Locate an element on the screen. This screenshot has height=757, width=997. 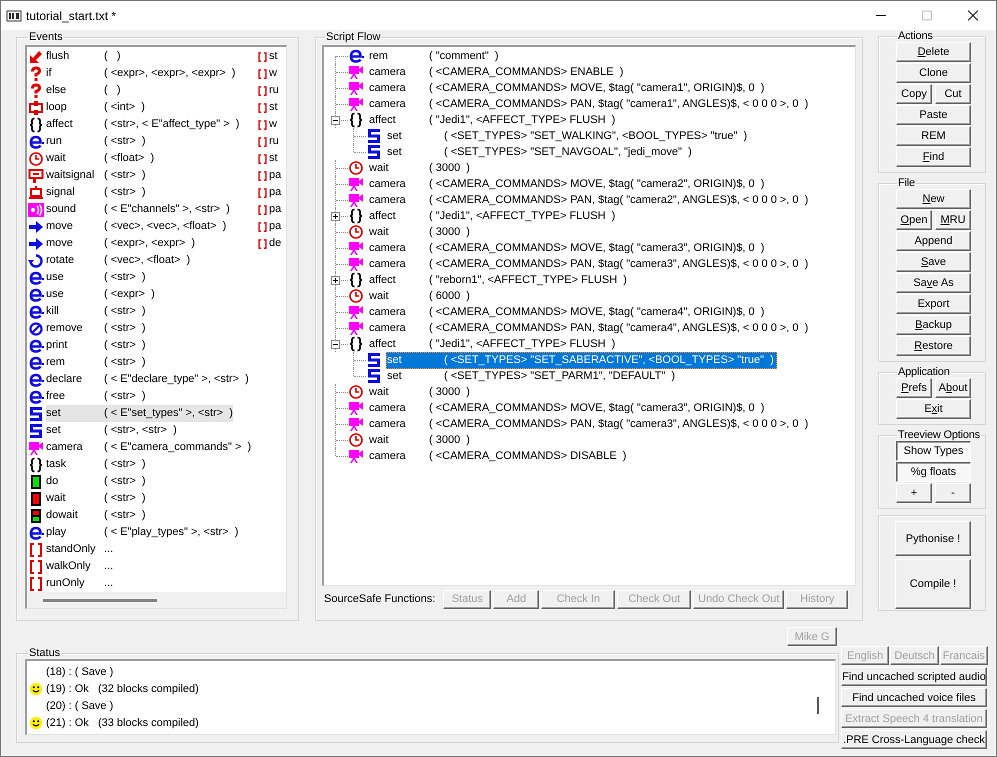
action-button: Find is located at coordinates (933, 157).